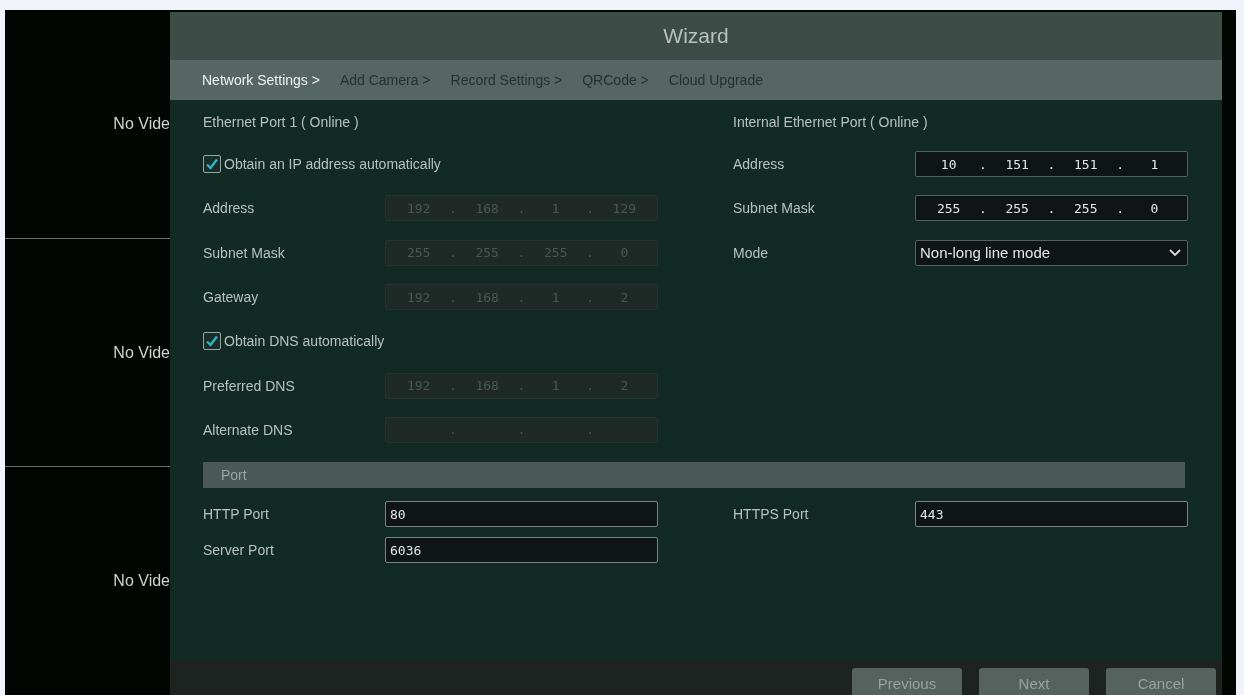 The width and height of the screenshot is (1244, 695). I want to click on checkbox-option: Obtain DNS automatically, so click(294, 341).